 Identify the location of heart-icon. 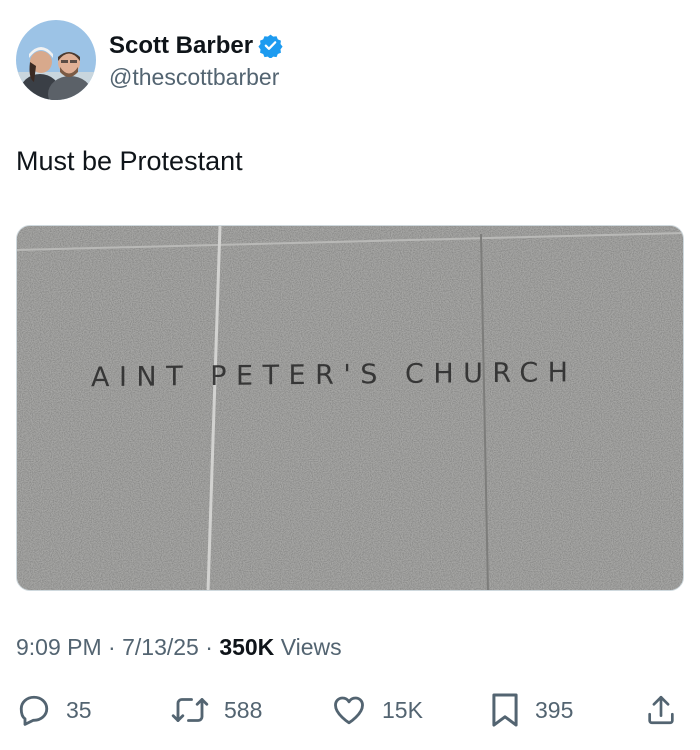
(349, 710).